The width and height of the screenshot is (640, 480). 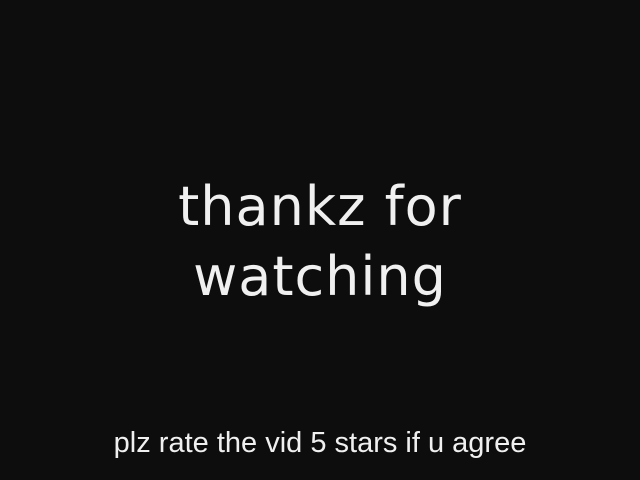 What do you see at coordinates (320, 206) in the screenshot?
I see `headline-line-1: thankz for` at bounding box center [320, 206].